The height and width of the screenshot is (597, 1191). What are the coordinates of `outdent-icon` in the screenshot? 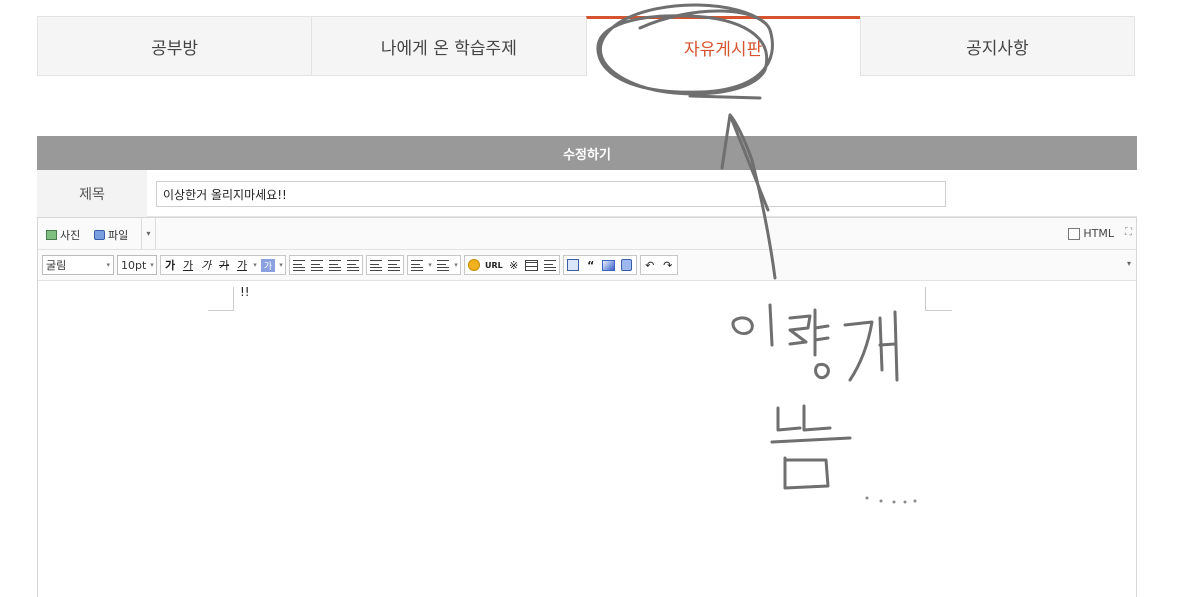 It's located at (394, 265).